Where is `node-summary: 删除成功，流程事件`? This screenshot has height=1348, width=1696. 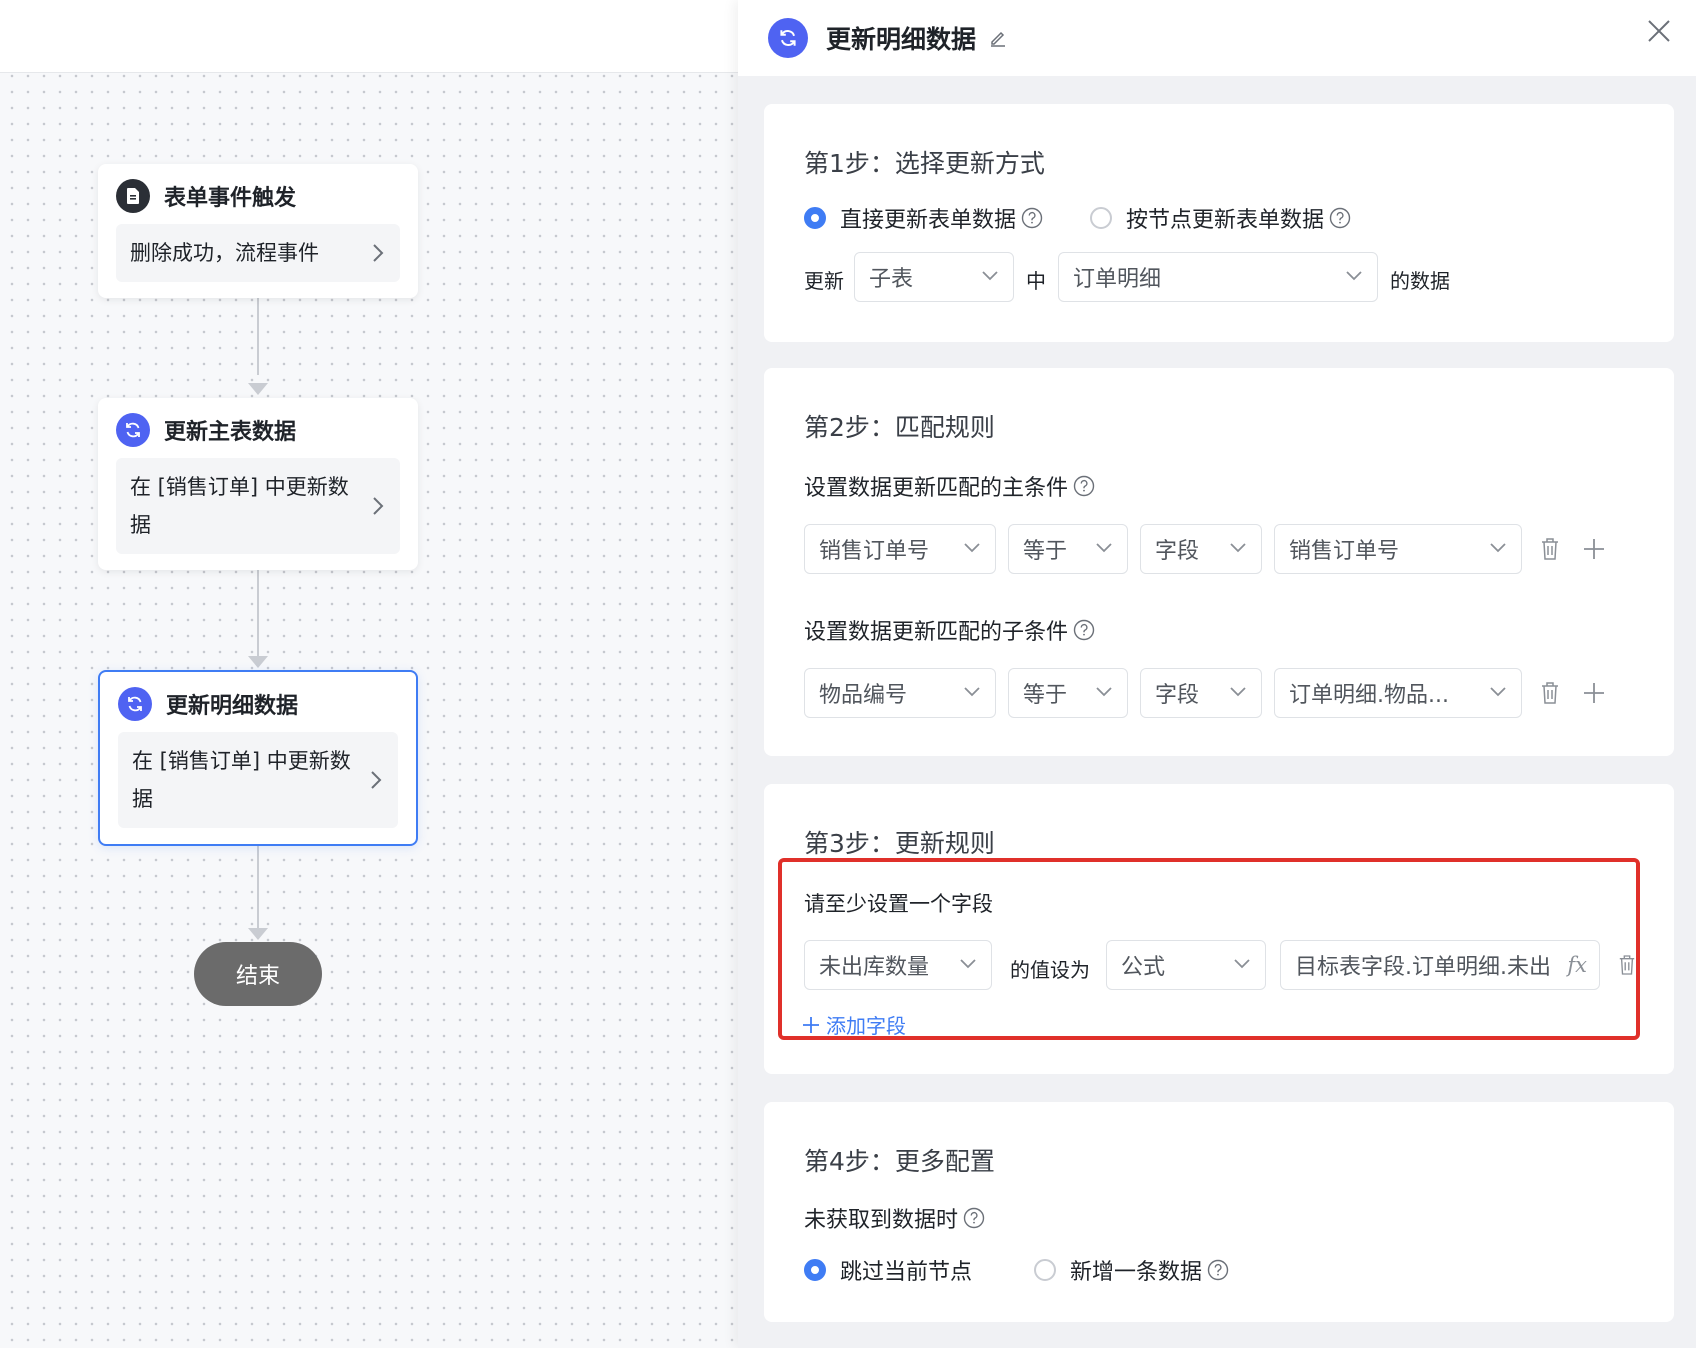 node-summary: 删除成功，流程事件 is located at coordinates (258, 253).